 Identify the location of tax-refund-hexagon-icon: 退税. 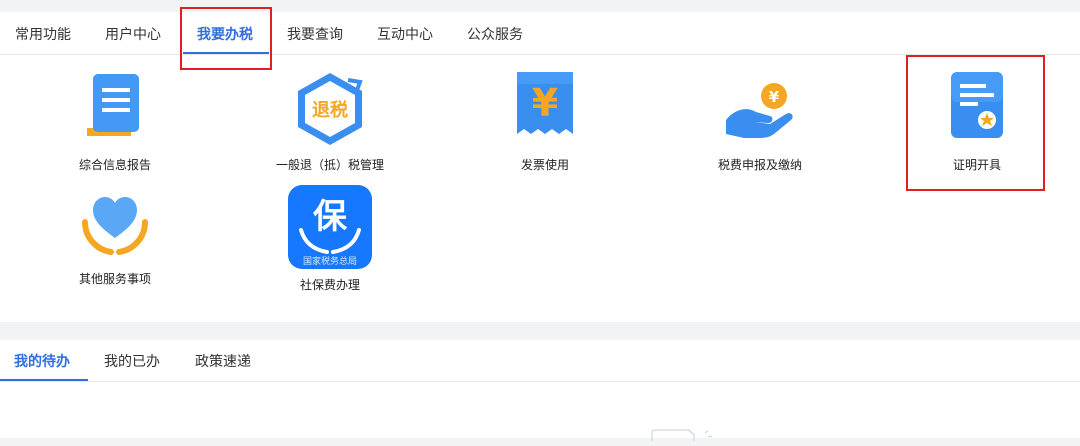
(330, 110).